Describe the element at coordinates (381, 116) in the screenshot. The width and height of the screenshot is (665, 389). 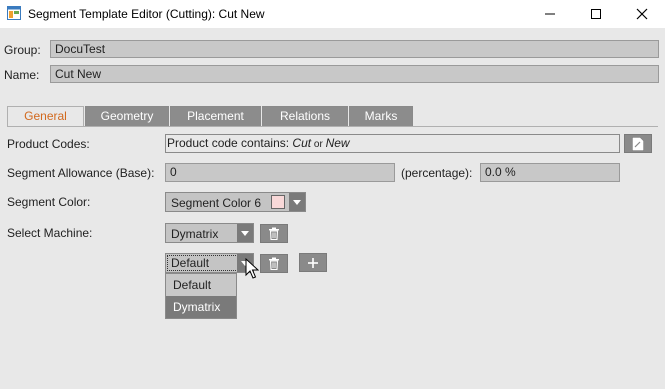
I see `tab-marks: Marks` at that location.